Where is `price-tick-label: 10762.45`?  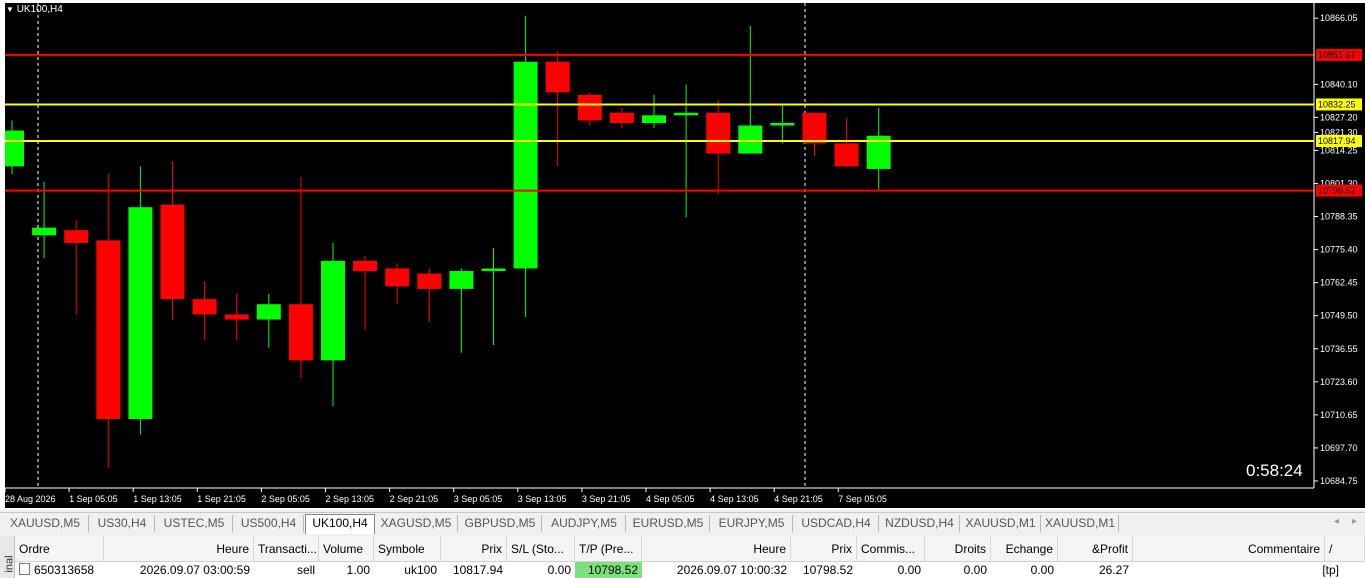
price-tick-label: 10762.45 is located at coordinates (1339, 283).